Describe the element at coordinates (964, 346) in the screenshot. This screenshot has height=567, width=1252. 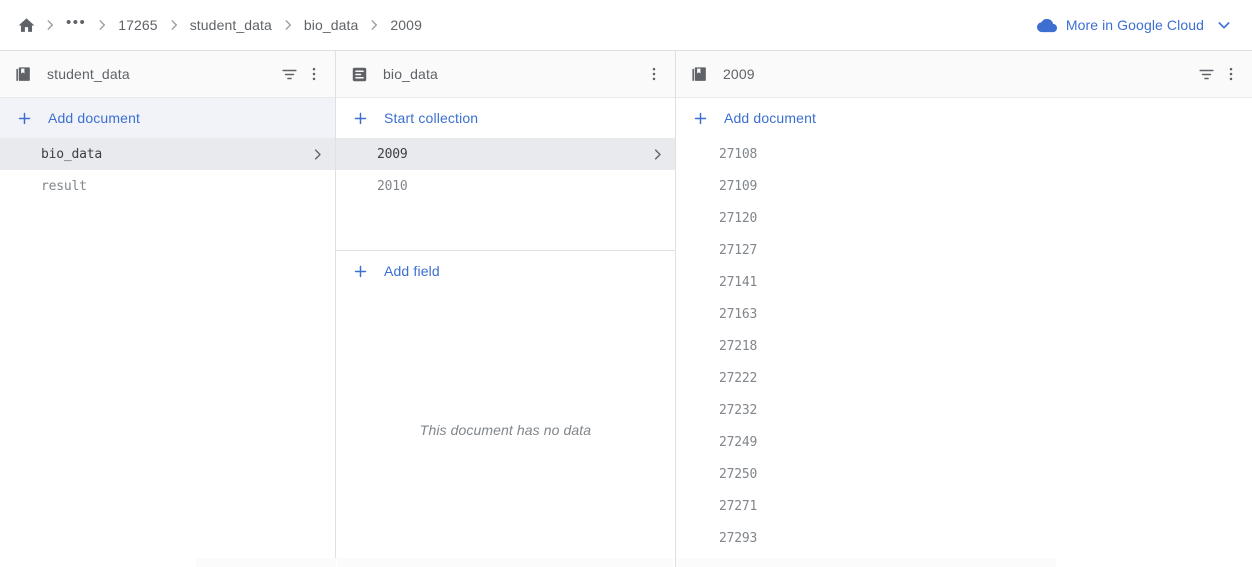
I see `list-item: 27218` at that location.